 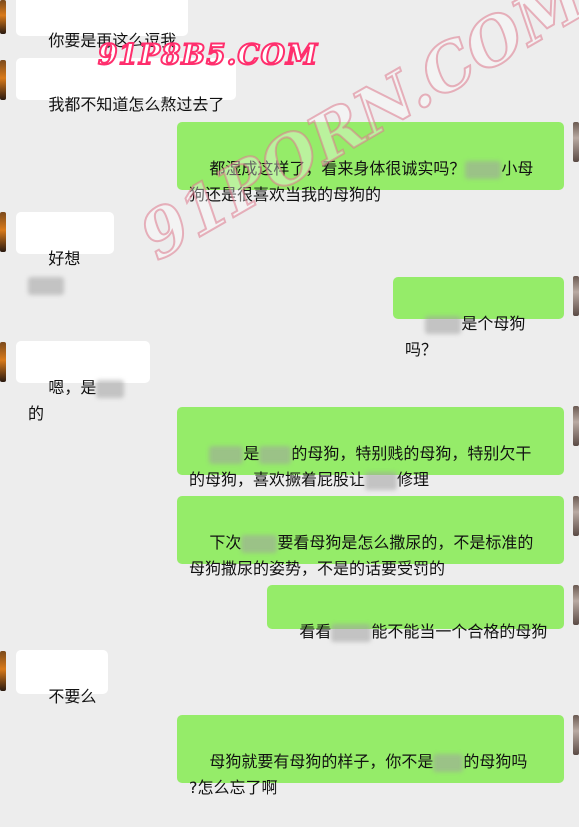 What do you see at coordinates (277, 479) in the screenshot?
I see `message-text: 的母狗，喜欢撅着屁股让` at bounding box center [277, 479].